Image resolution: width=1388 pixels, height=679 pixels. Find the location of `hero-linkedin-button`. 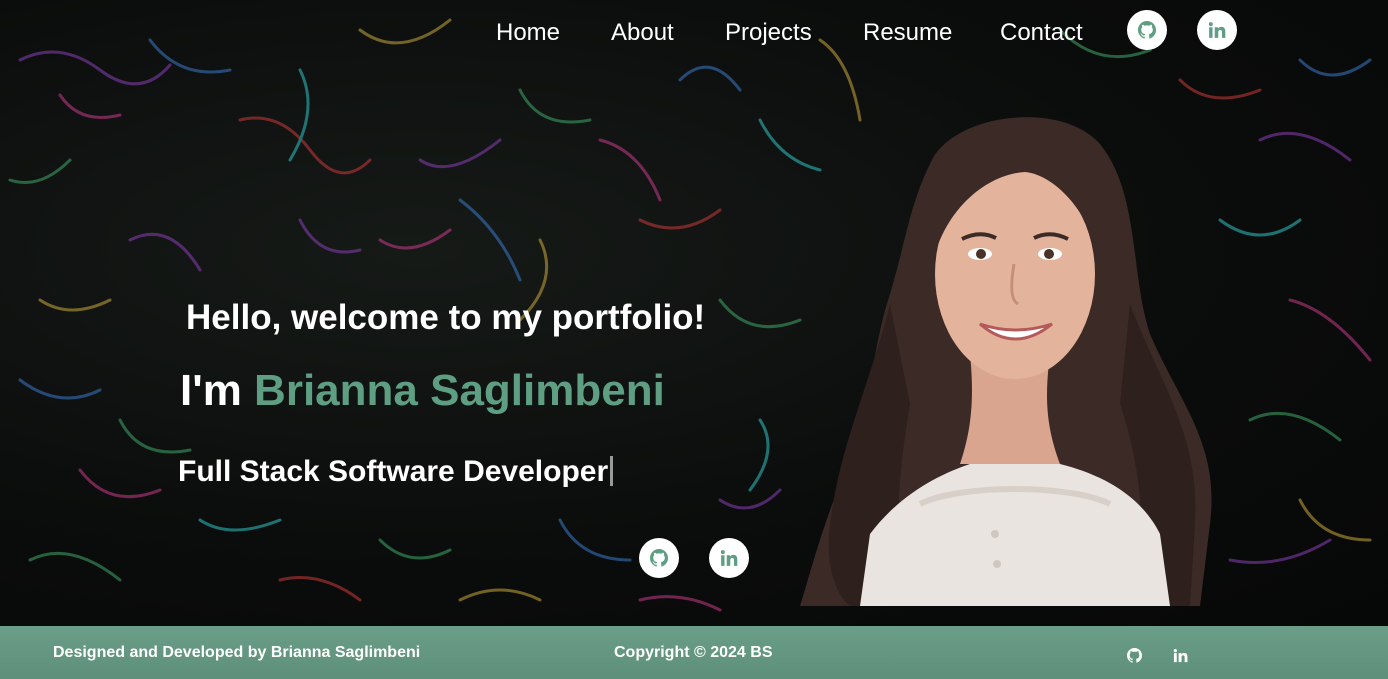

hero-linkedin-button is located at coordinates (729, 558).